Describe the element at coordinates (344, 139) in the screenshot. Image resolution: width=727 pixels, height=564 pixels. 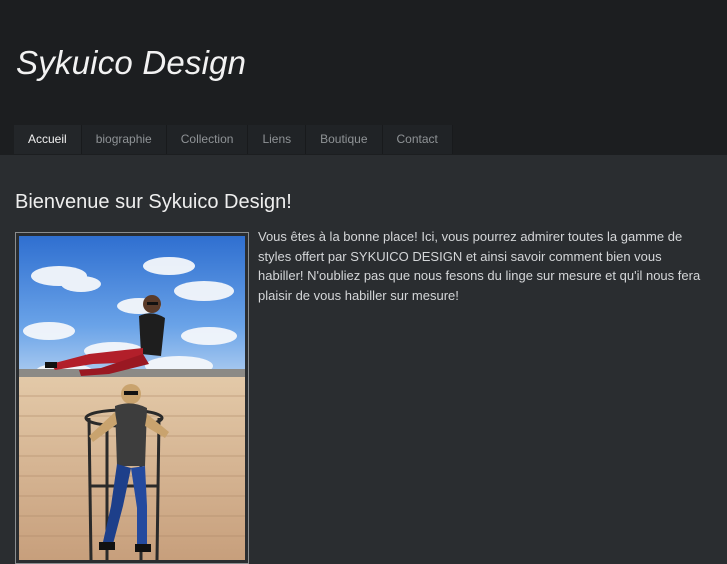
I see `nav-item-boutique: Boutique` at that location.